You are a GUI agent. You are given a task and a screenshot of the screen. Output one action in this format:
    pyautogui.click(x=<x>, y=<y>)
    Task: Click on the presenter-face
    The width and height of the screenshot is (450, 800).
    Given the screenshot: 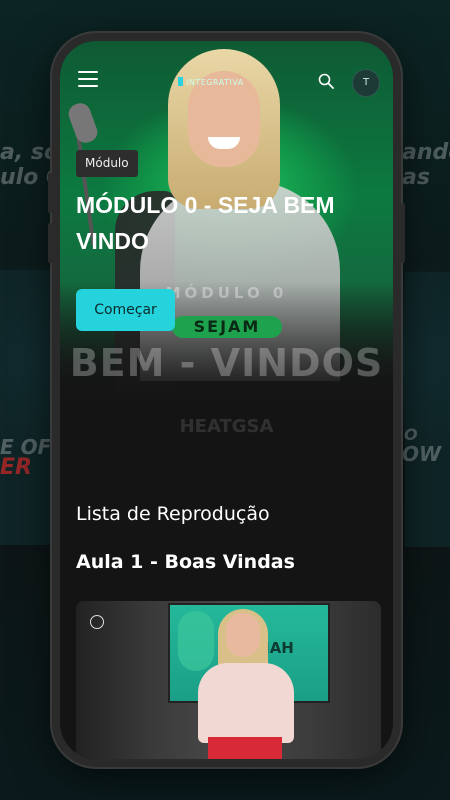 What is the action you would take?
    pyautogui.click(x=243, y=635)
    